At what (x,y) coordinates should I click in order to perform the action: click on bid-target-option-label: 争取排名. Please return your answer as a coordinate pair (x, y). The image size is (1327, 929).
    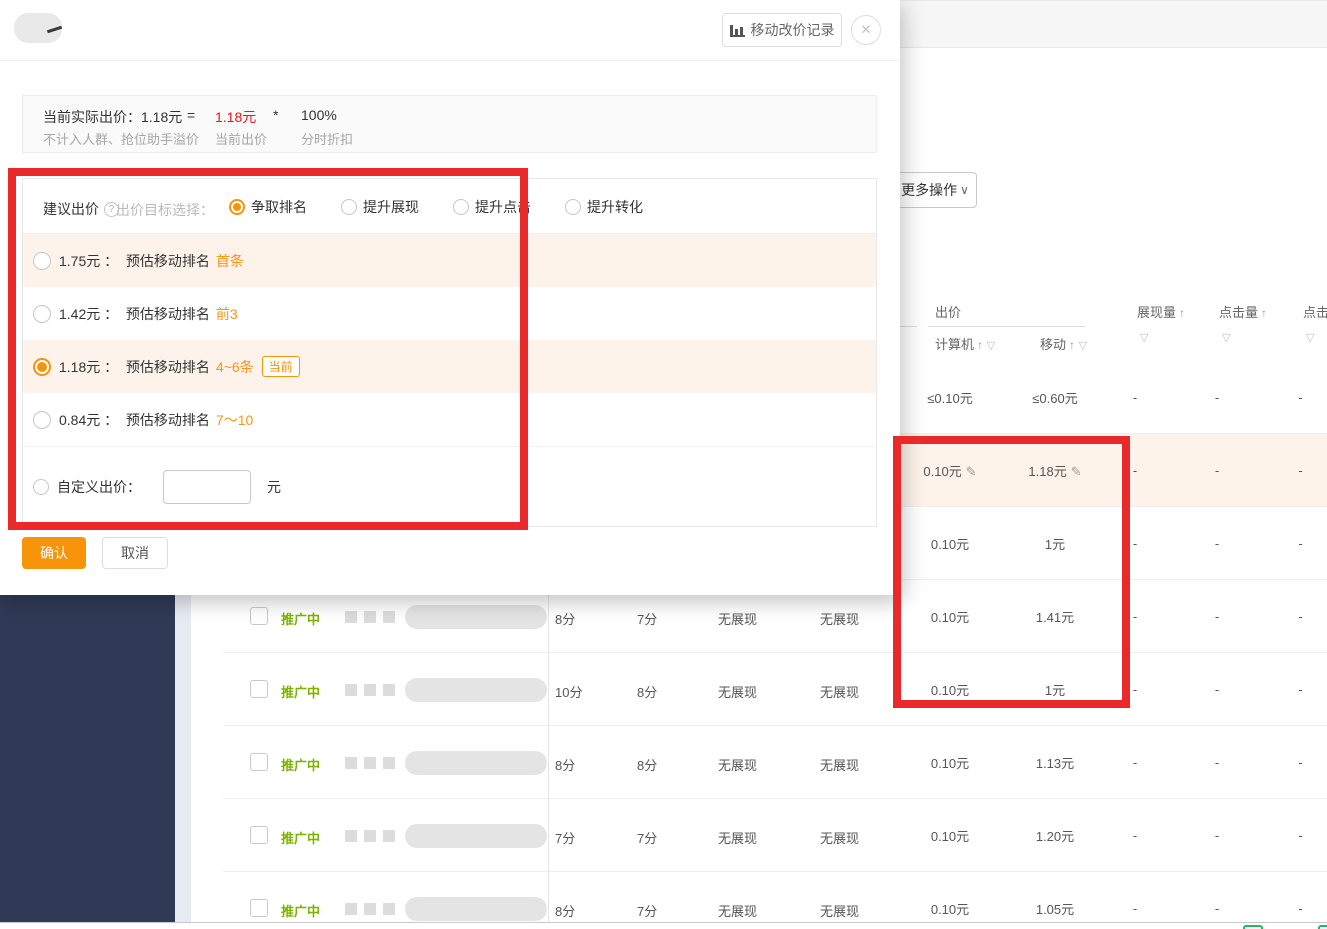
    Looking at the image, I should click on (279, 207).